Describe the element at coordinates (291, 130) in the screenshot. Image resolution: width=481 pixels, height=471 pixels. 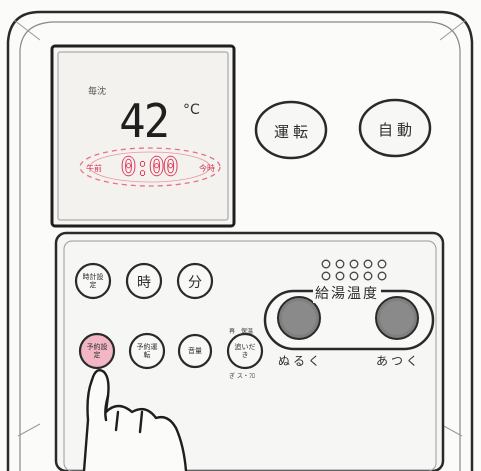
I see `run-button` at that location.